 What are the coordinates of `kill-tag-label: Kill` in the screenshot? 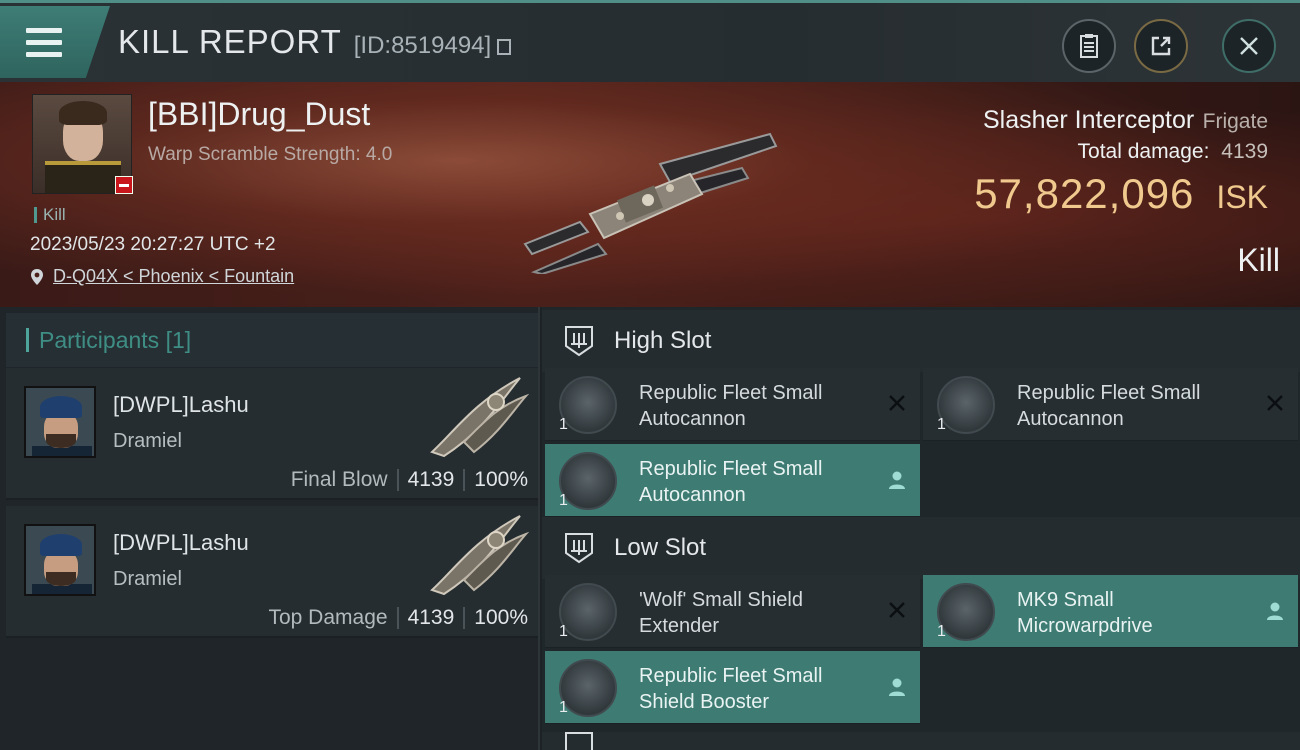 It's located at (54, 214).